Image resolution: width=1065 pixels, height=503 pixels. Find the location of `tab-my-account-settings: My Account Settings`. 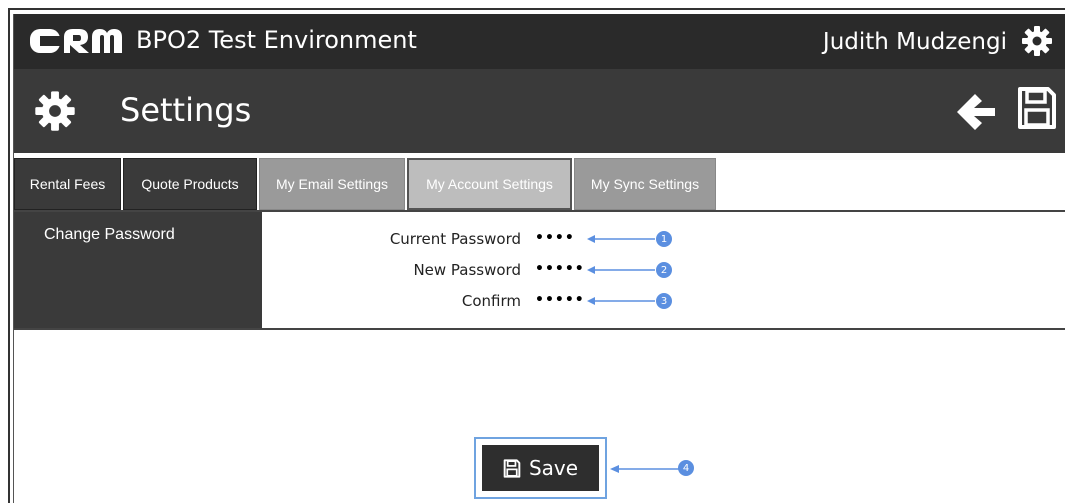

tab-my-account-settings: My Account Settings is located at coordinates (489, 184).